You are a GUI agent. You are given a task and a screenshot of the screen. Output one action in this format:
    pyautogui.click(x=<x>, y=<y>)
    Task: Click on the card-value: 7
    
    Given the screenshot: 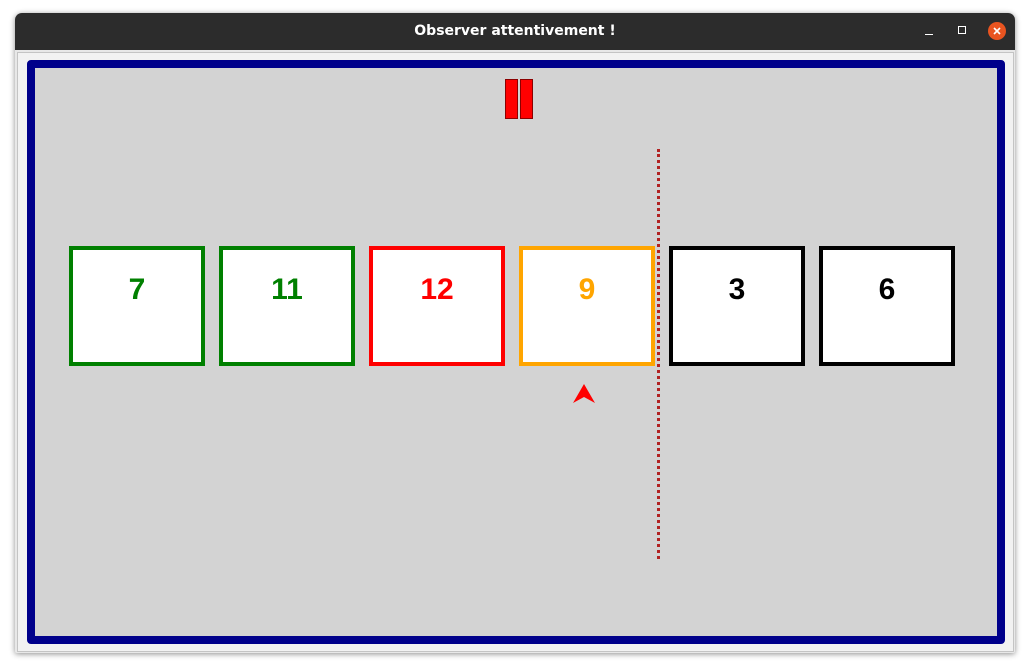 What is the action you would take?
    pyautogui.click(x=137, y=289)
    